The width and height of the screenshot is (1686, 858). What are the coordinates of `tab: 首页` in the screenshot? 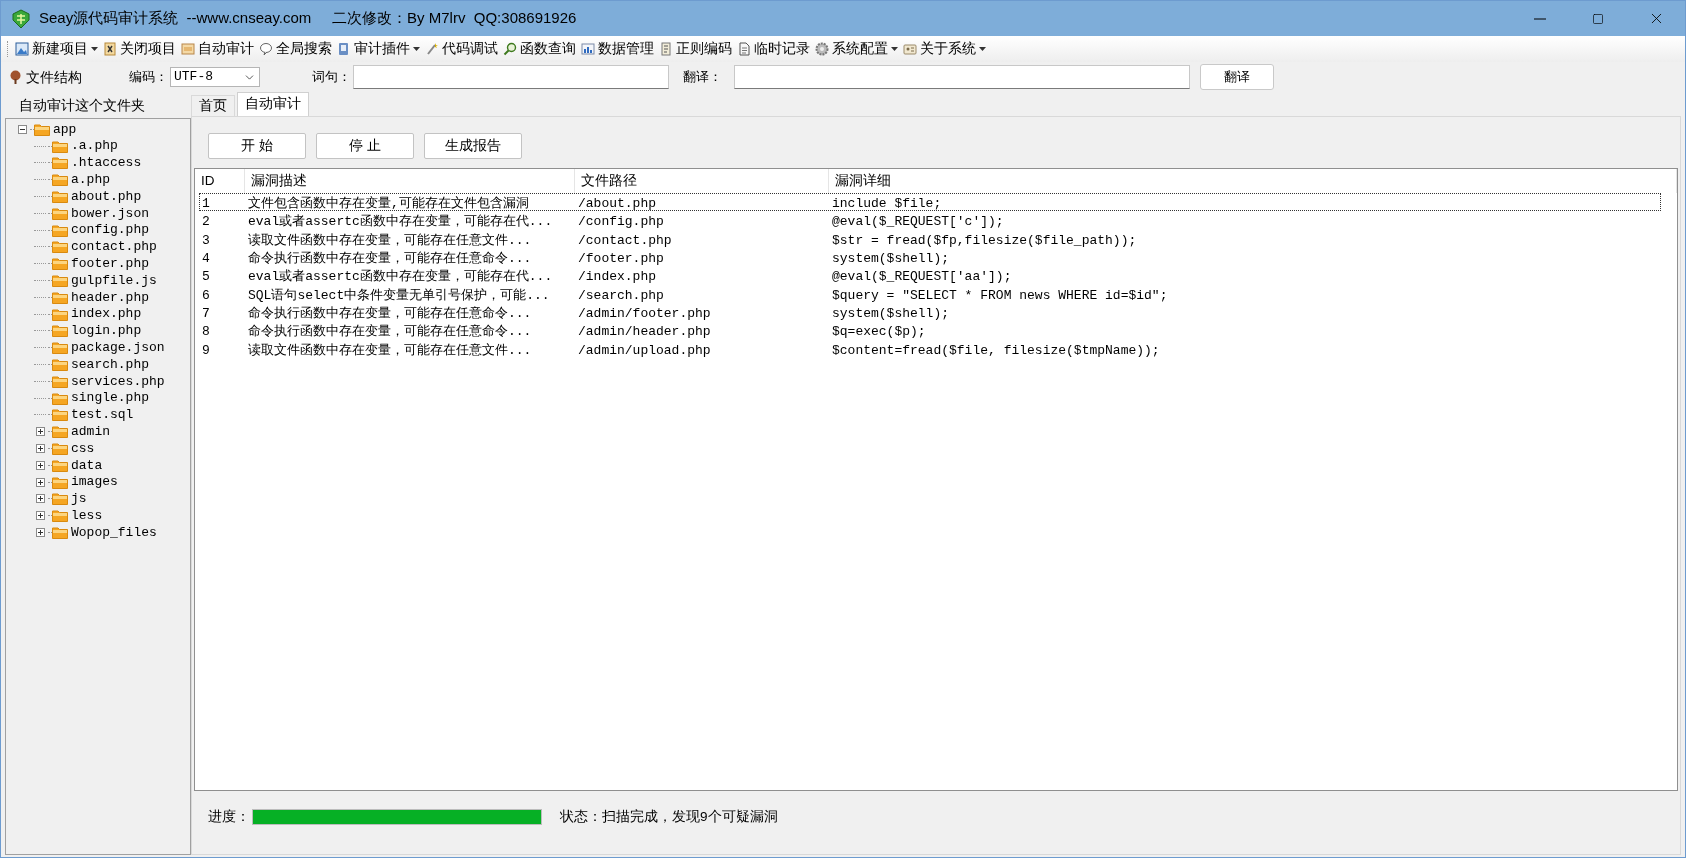 It's located at (213, 105).